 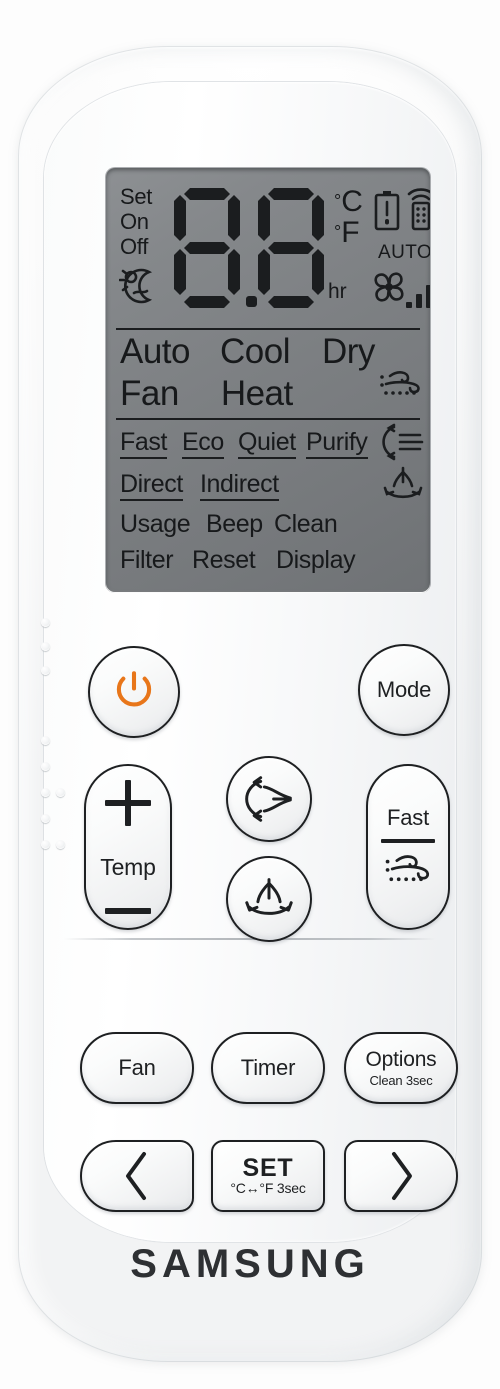 I want to click on power-icon, so click(x=134, y=689).